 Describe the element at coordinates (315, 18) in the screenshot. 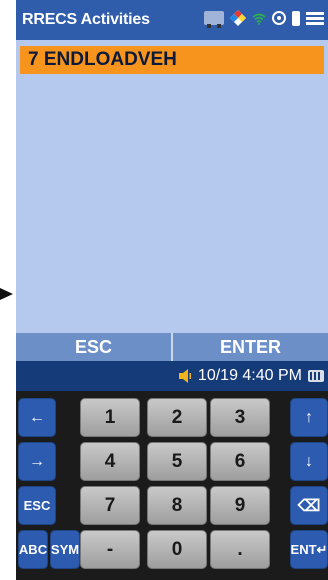

I see `menu-icon` at that location.